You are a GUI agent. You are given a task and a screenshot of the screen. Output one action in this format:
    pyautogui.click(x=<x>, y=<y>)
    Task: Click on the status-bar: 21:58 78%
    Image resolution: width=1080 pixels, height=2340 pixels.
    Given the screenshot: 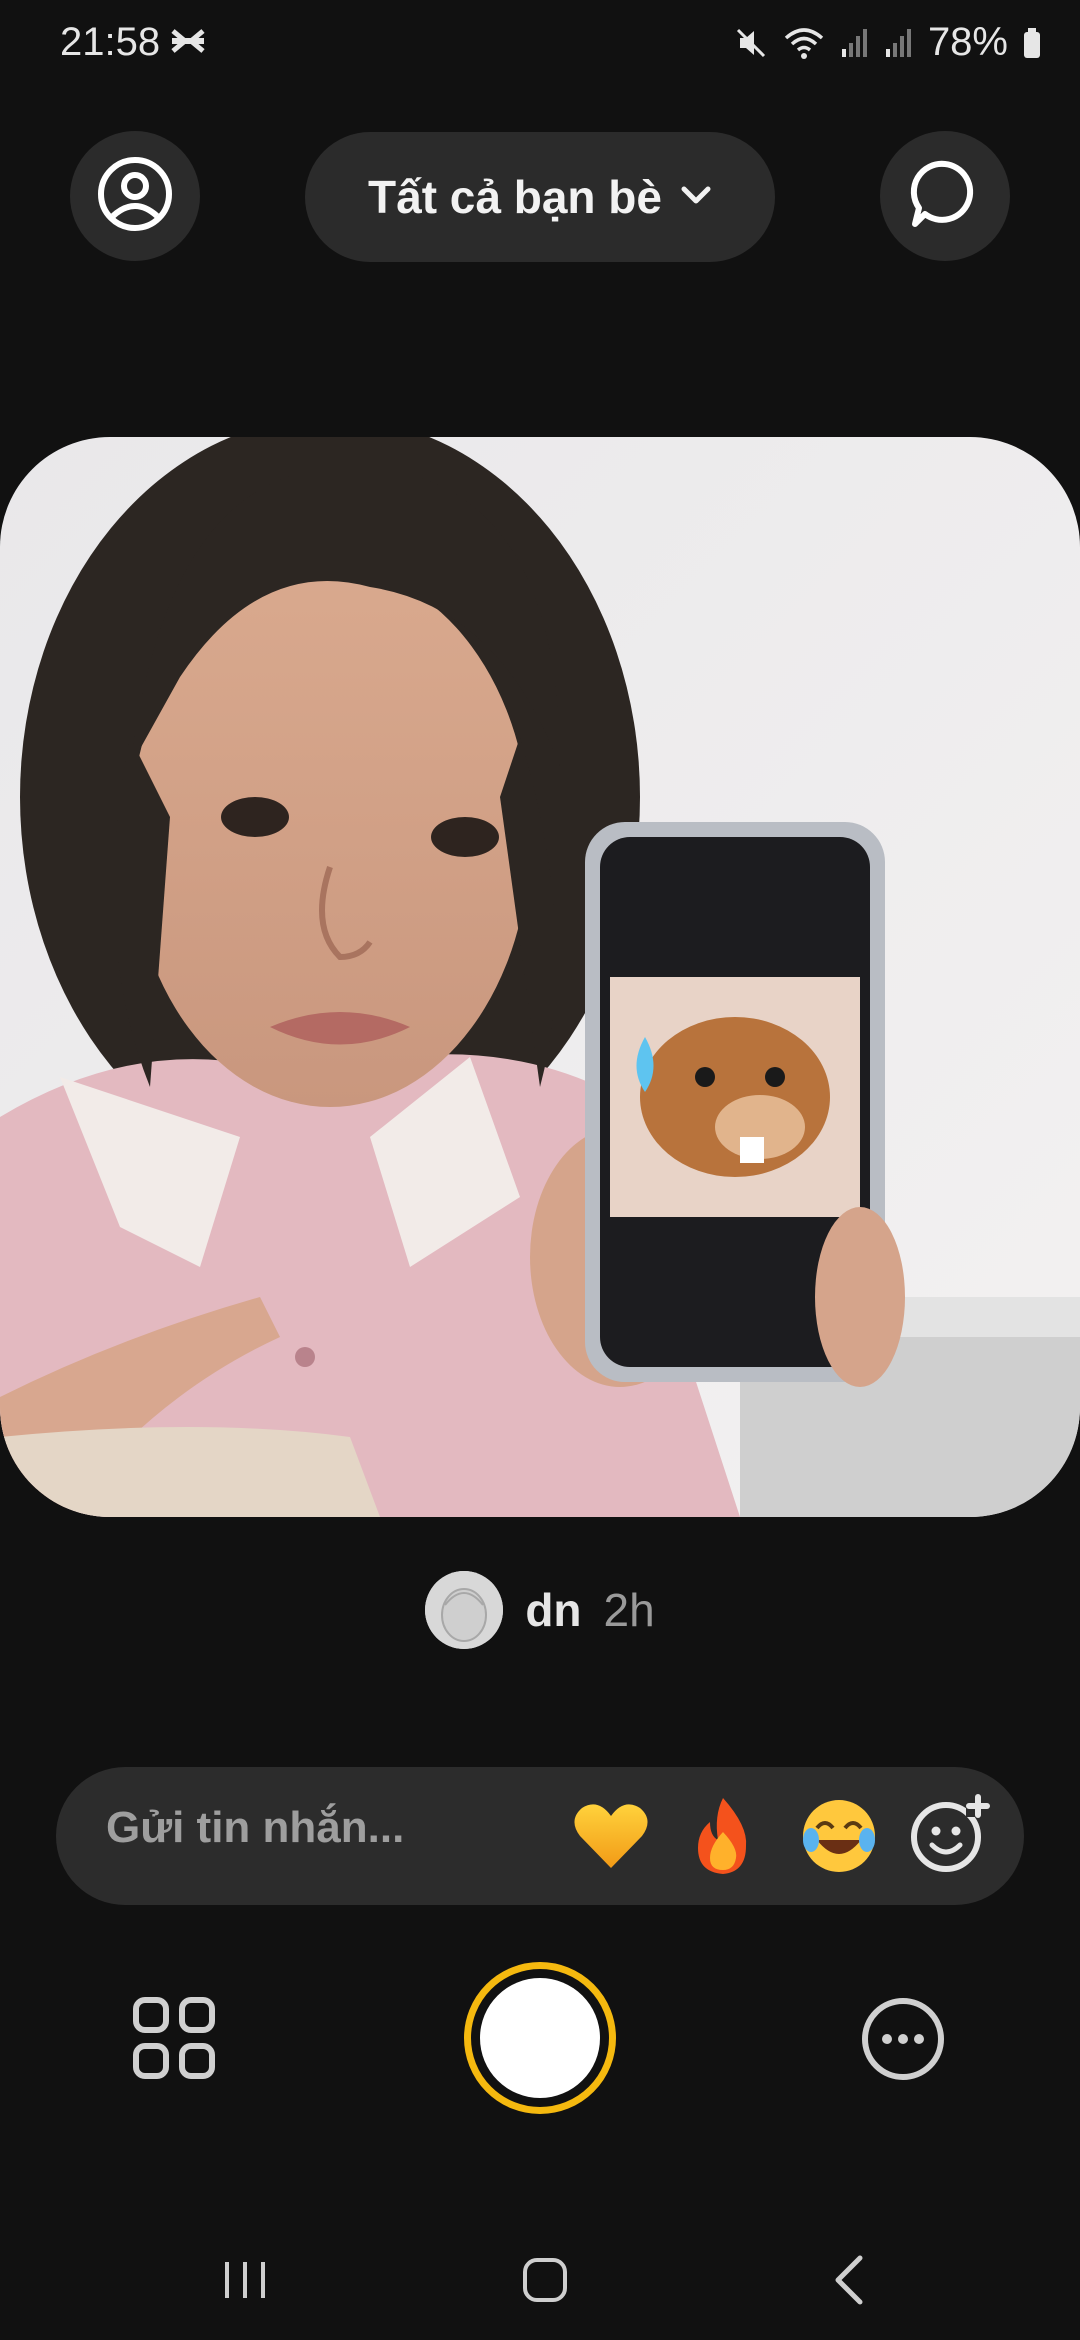 What is the action you would take?
    pyautogui.click(x=540, y=45)
    